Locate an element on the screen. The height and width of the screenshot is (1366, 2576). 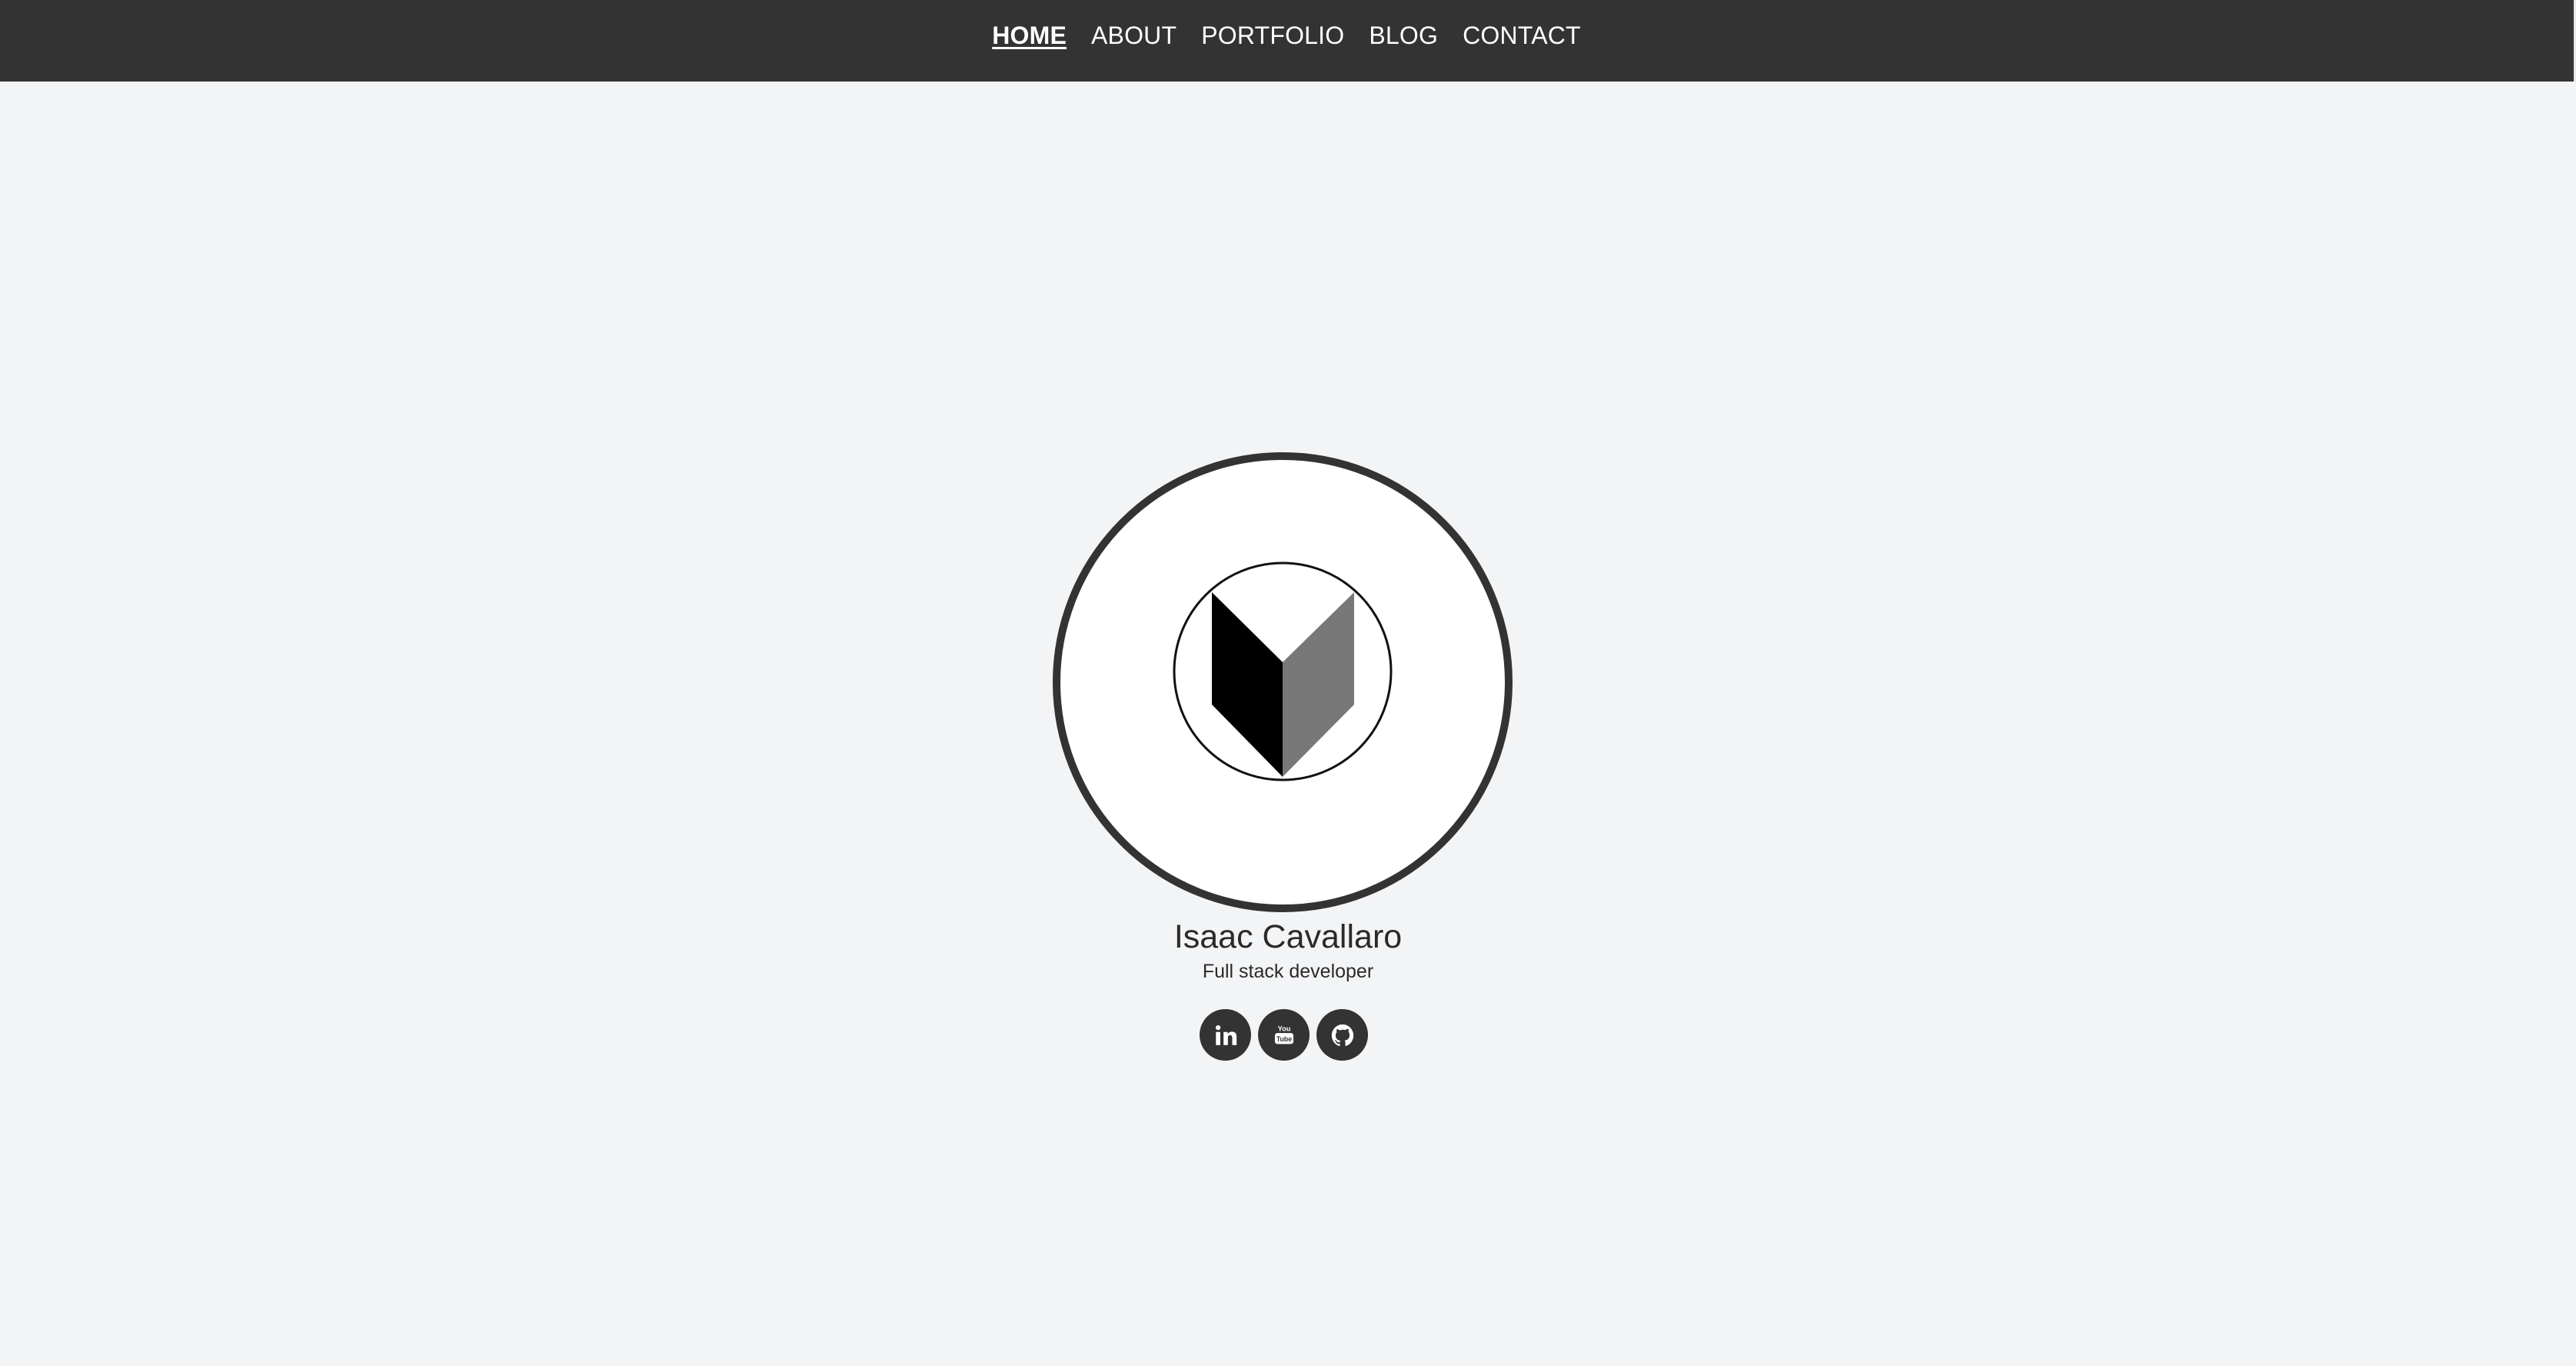
svg-text: You is located at coordinates (1283, 1028).